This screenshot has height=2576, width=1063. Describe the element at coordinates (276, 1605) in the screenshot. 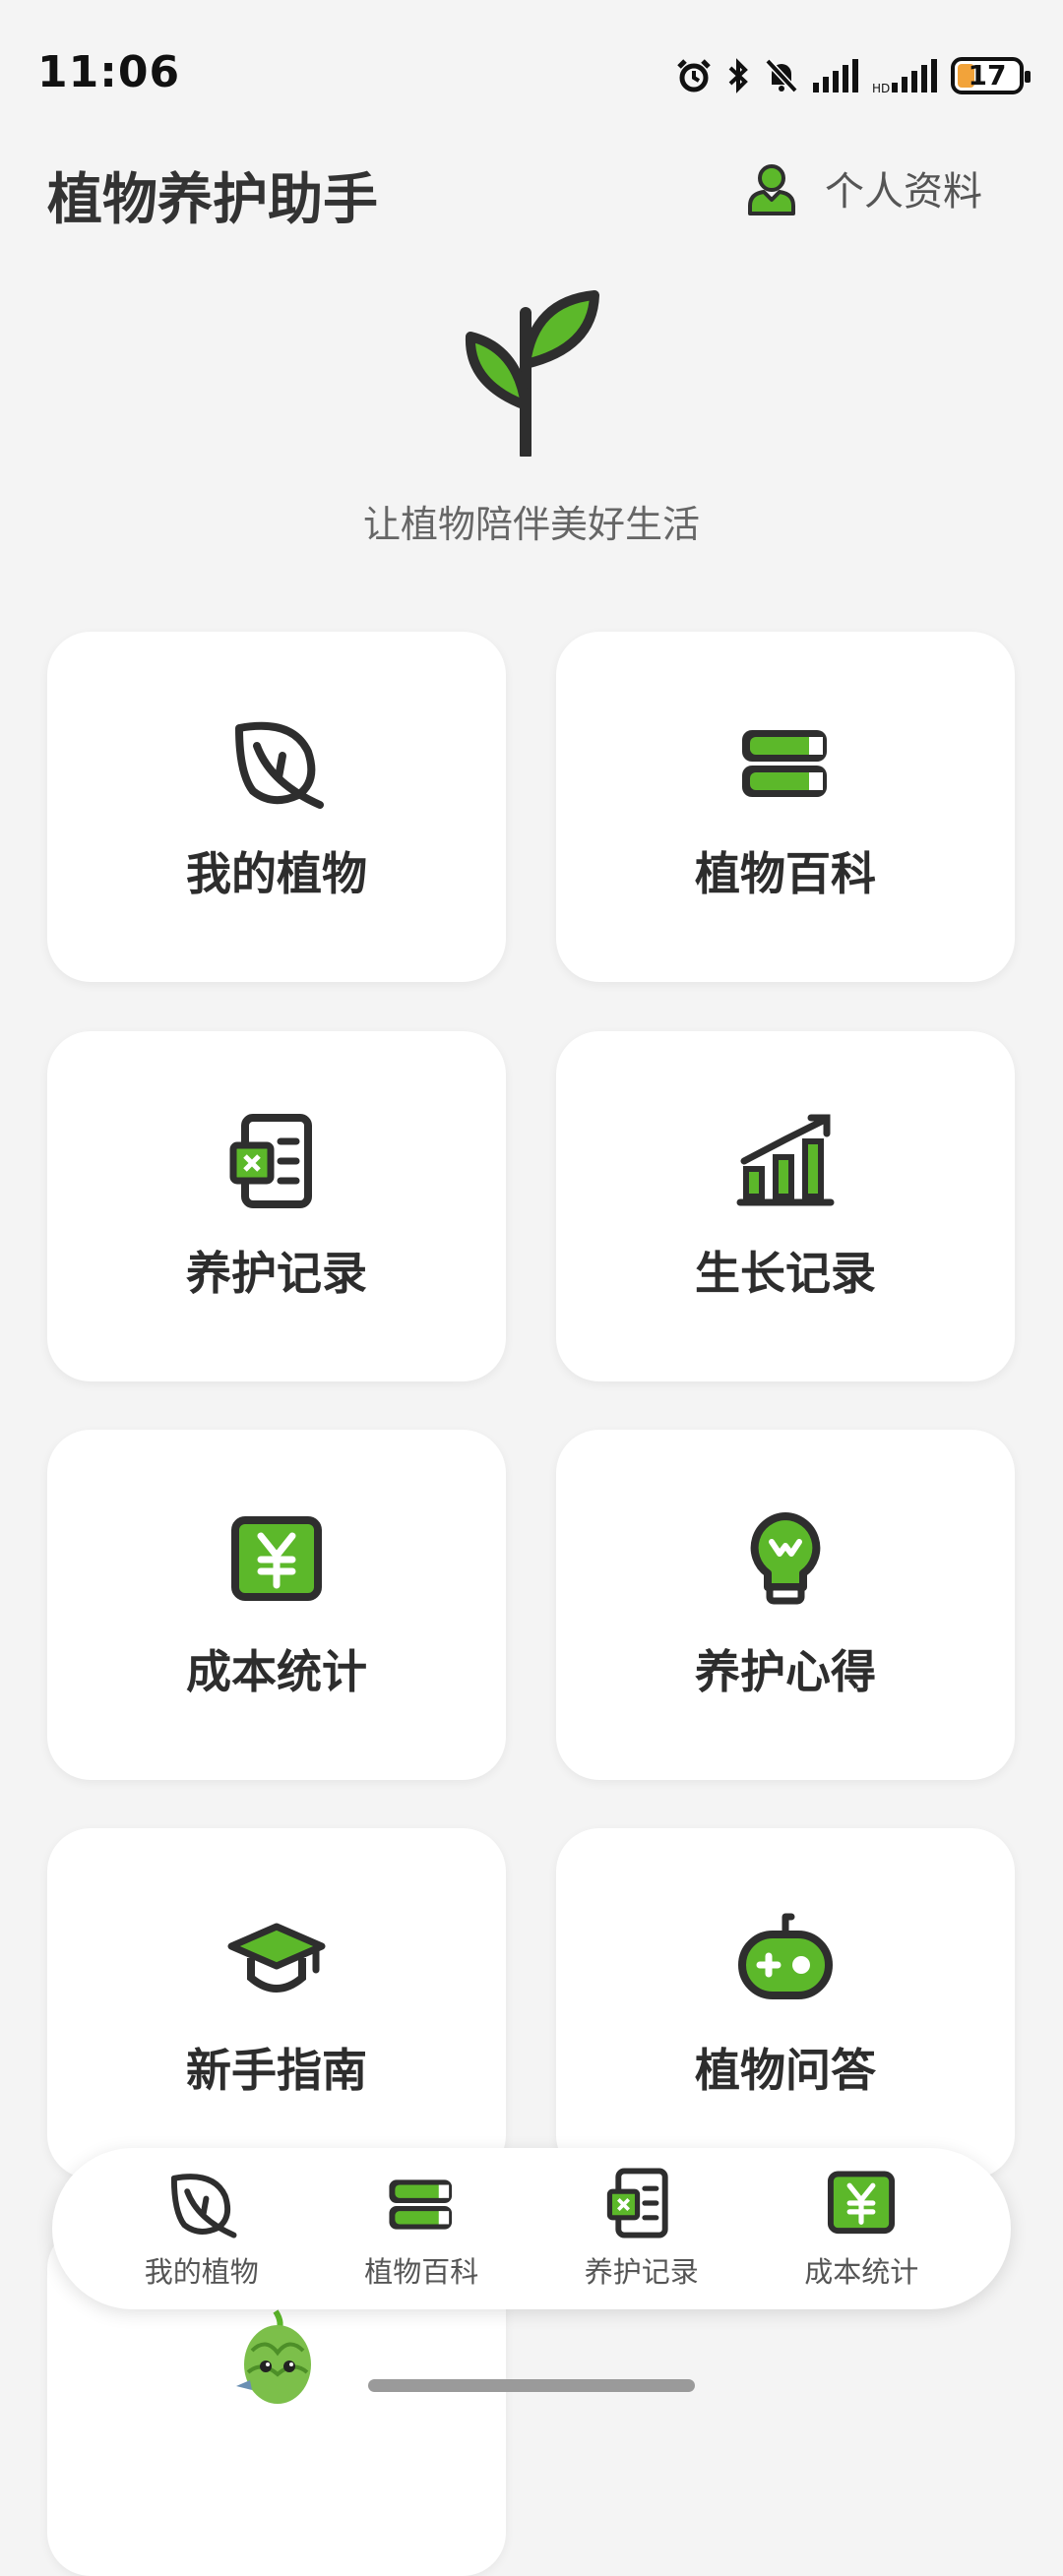

I see `card-cost-stats: 成本统计` at that location.